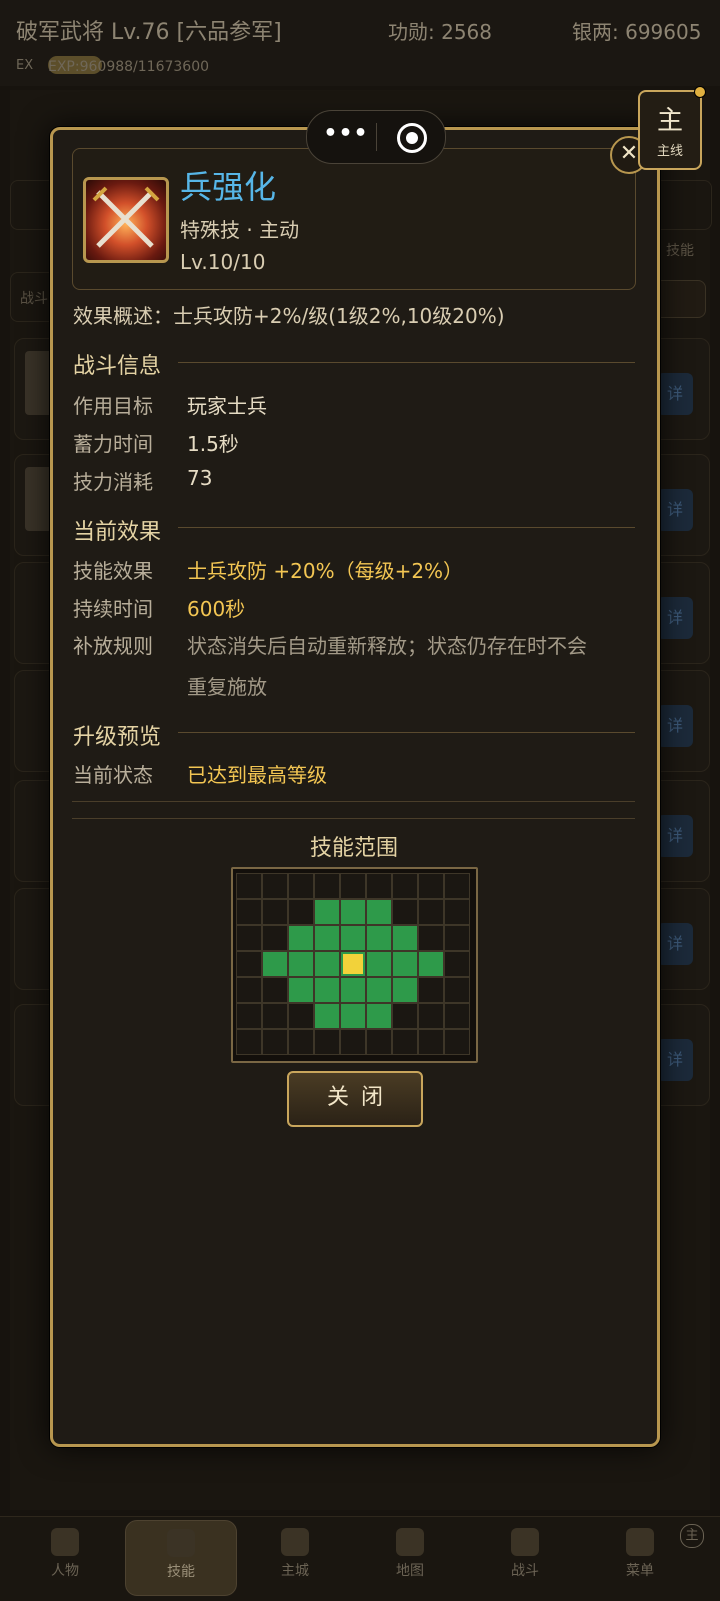  What do you see at coordinates (113, 646) in the screenshot?
I see `row-label: 补放规则` at bounding box center [113, 646].